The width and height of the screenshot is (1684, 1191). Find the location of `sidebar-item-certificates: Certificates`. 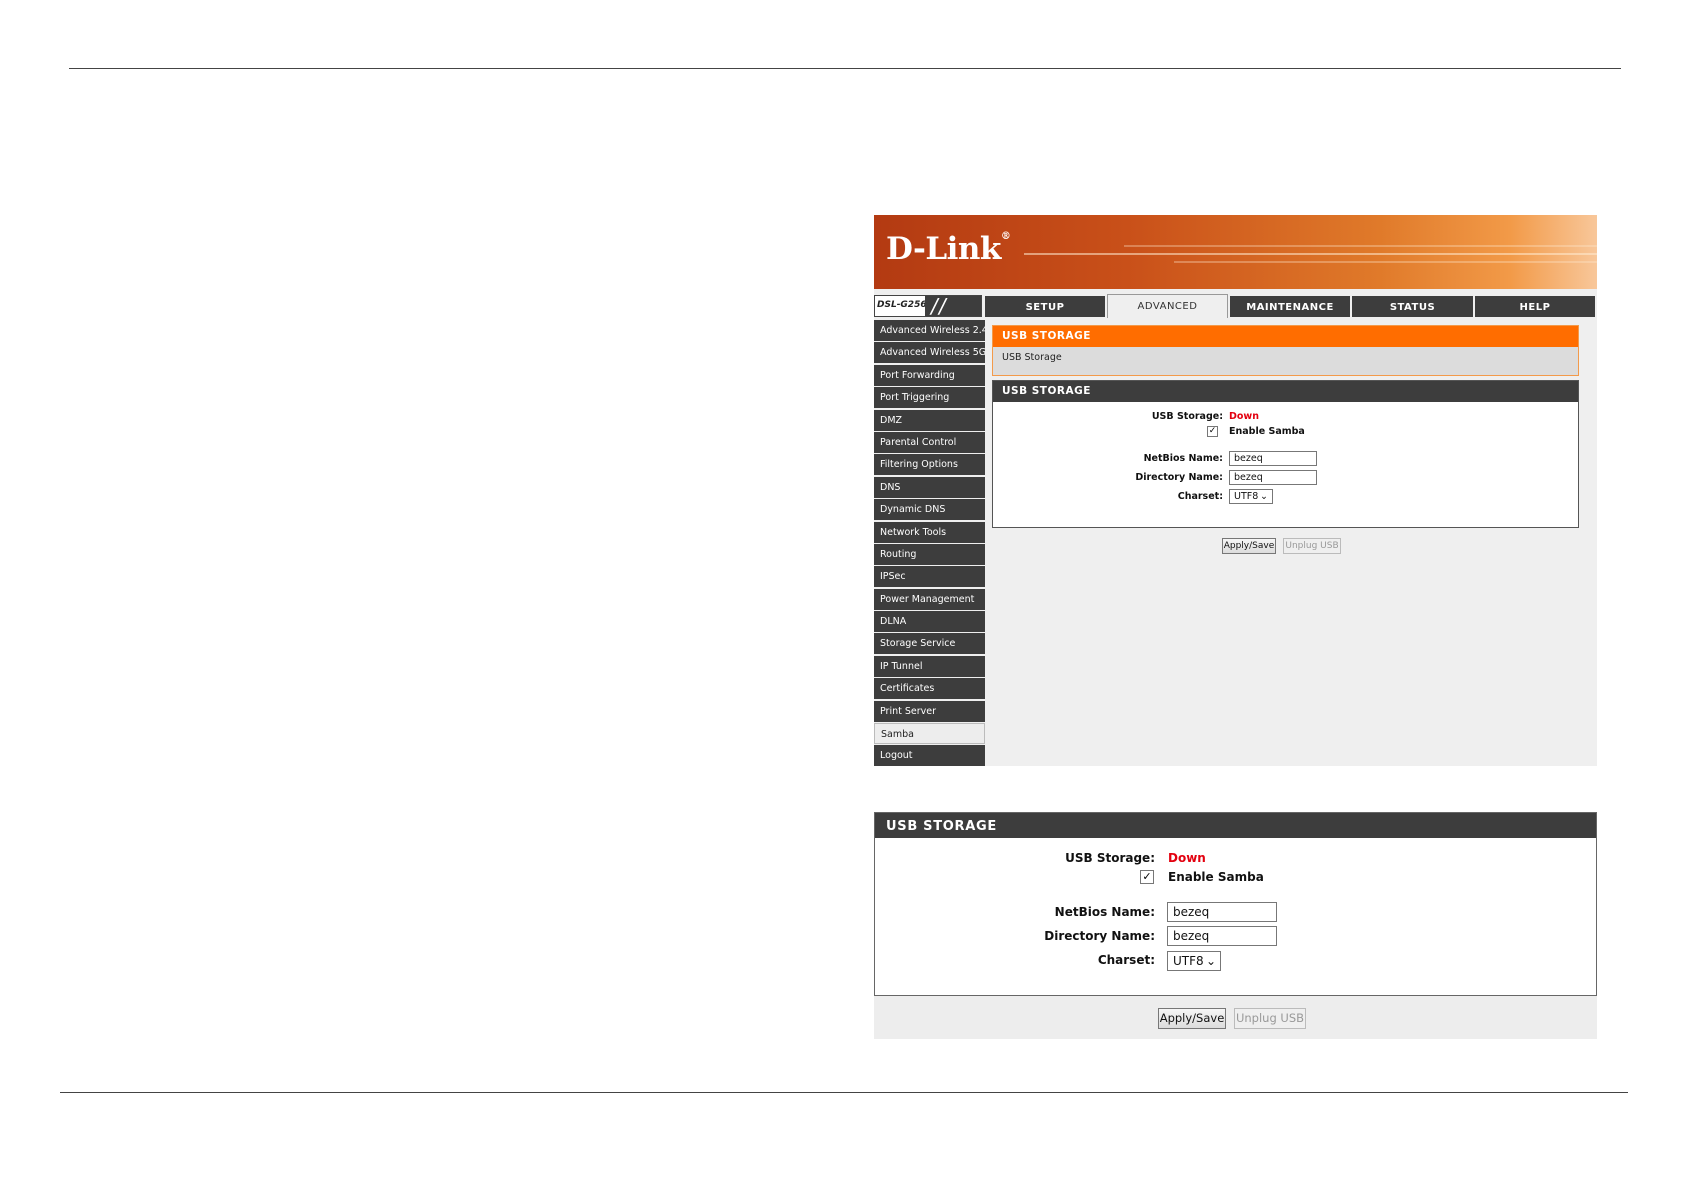

sidebar-item-certificates: Certificates is located at coordinates (929, 689).